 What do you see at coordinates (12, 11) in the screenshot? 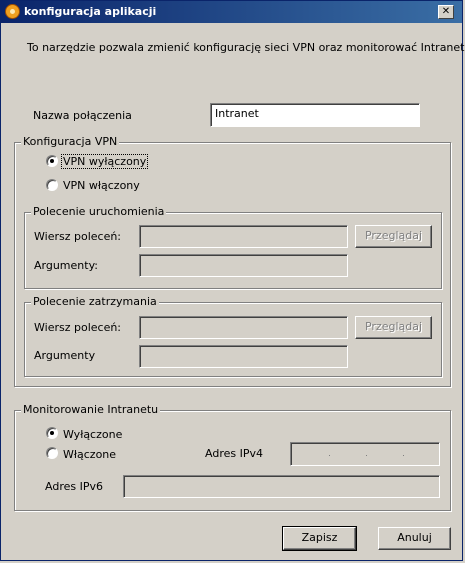
I see `app-gear-icon` at bounding box center [12, 11].